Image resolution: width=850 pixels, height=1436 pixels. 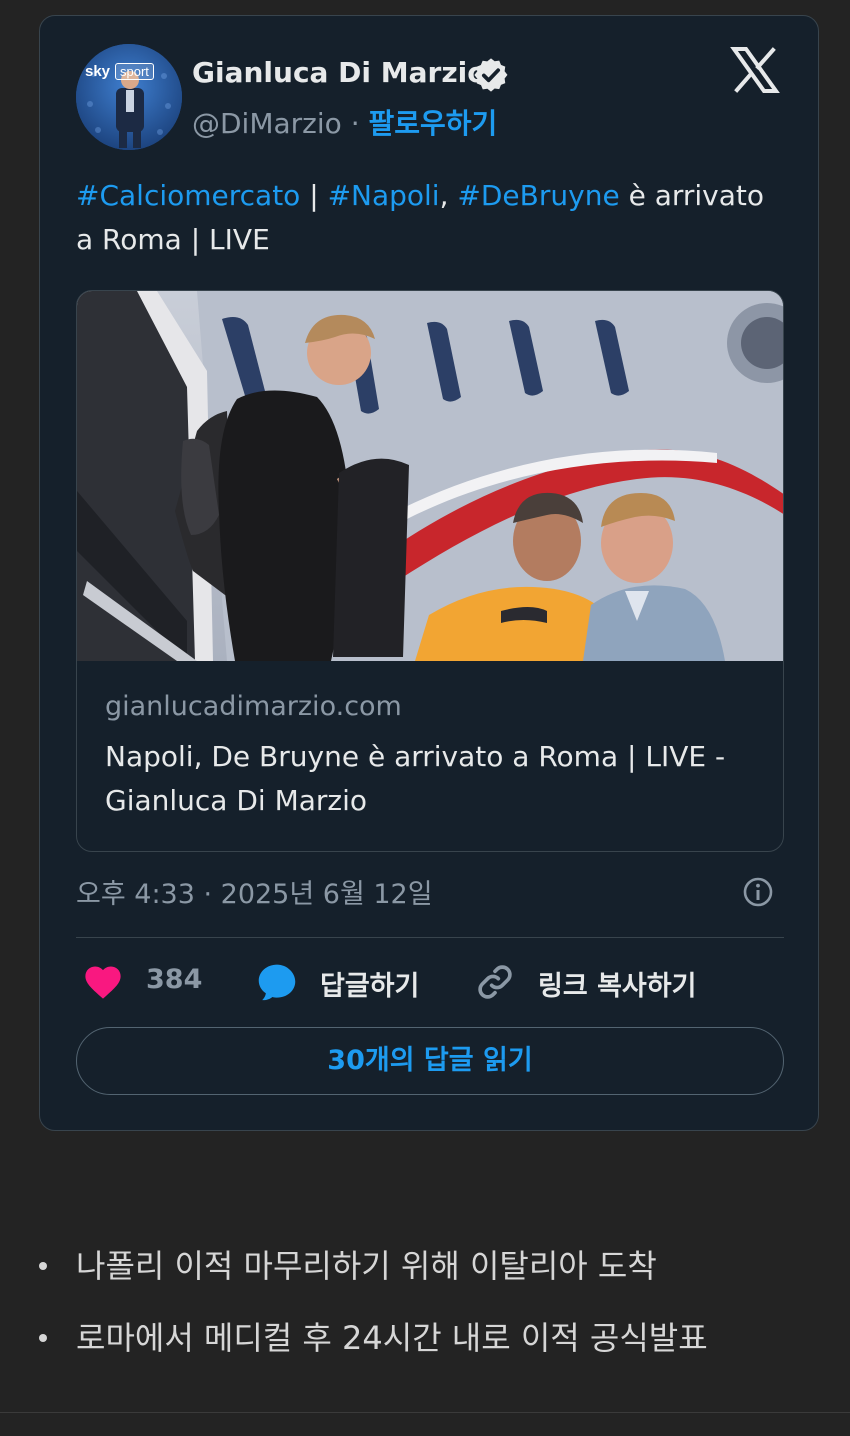 What do you see at coordinates (339, 72) in the screenshot?
I see `author-name: Gianluca Di Marzio` at bounding box center [339, 72].